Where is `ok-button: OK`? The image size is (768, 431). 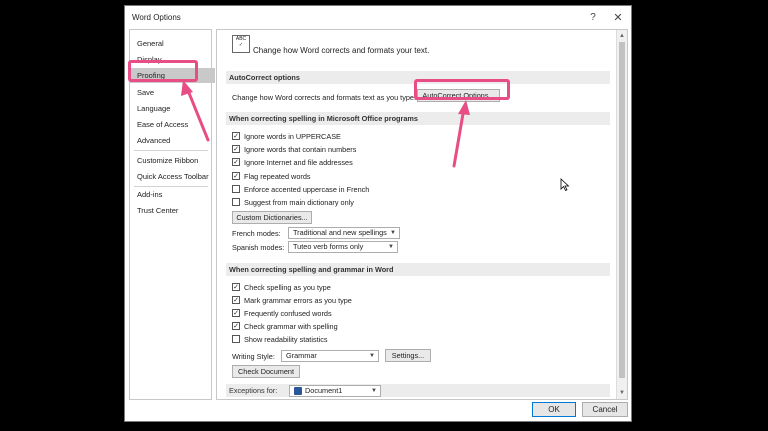 ok-button: OK is located at coordinates (554, 409).